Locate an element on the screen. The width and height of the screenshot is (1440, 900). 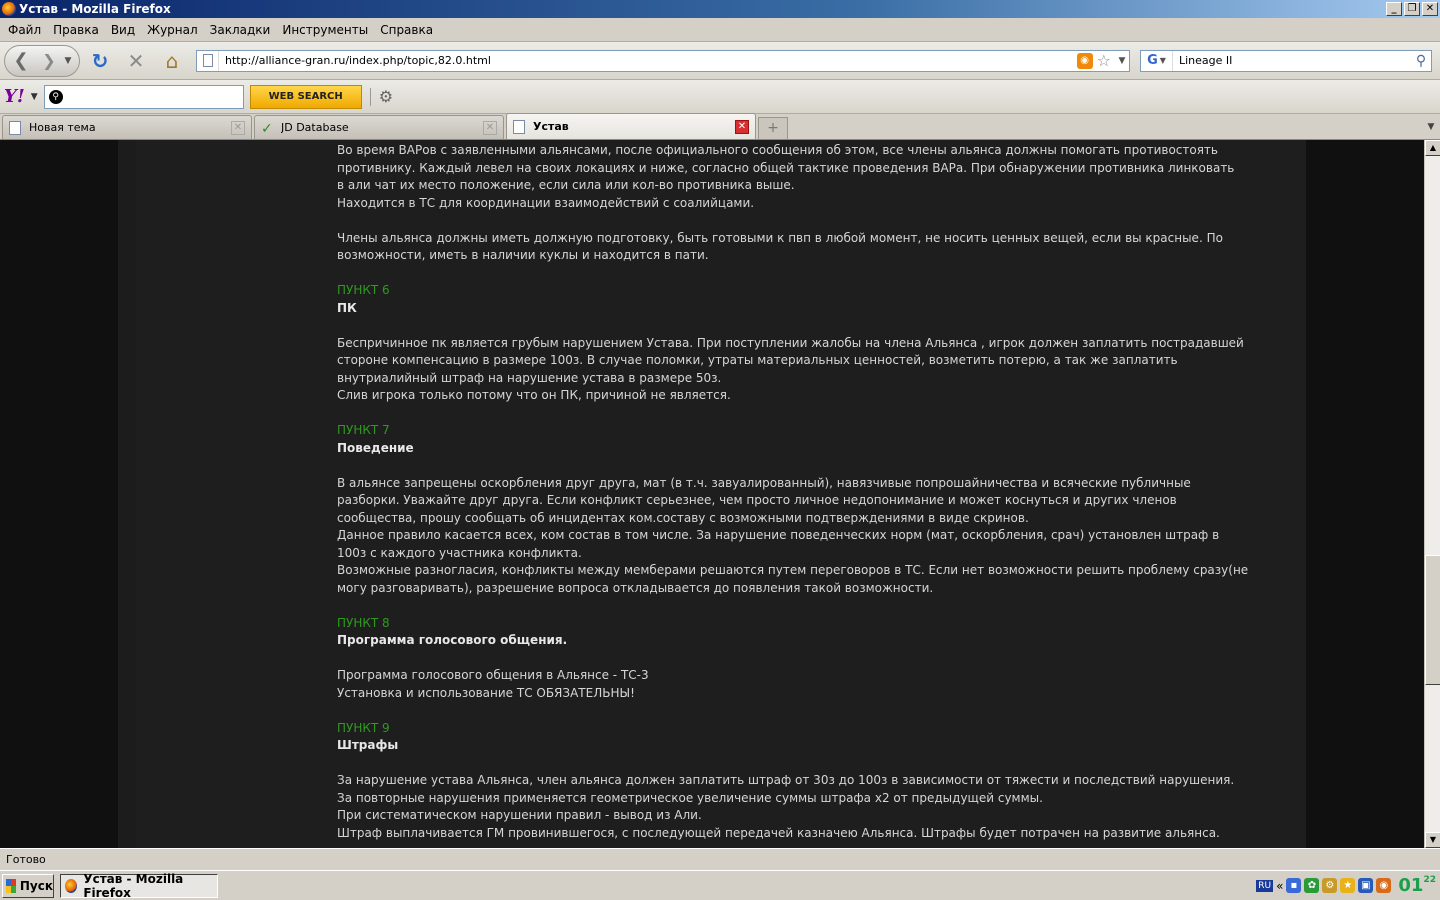
maximize-button: ❐ is located at coordinates (1412, 9).